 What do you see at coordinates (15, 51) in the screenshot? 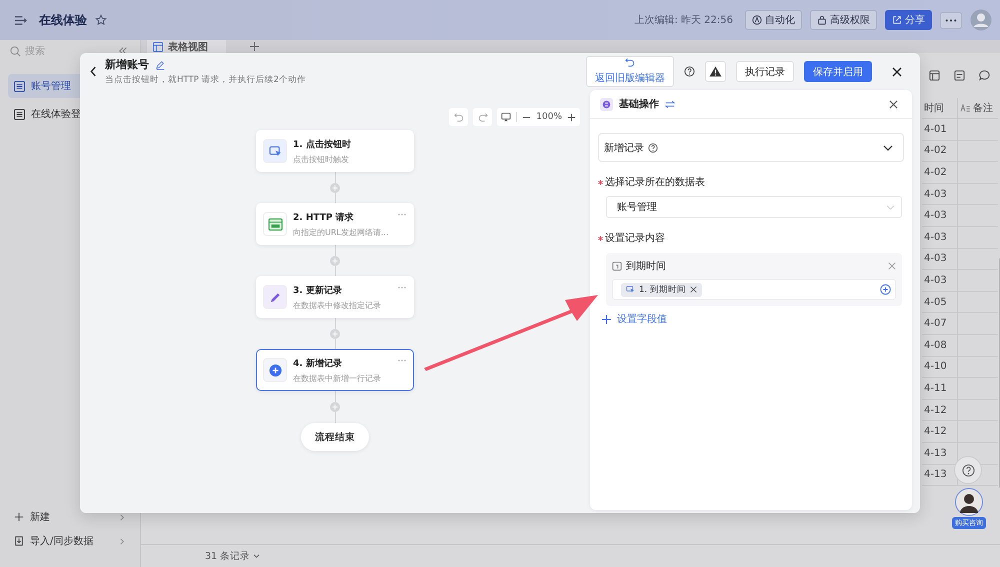
I see `search-icon` at bounding box center [15, 51].